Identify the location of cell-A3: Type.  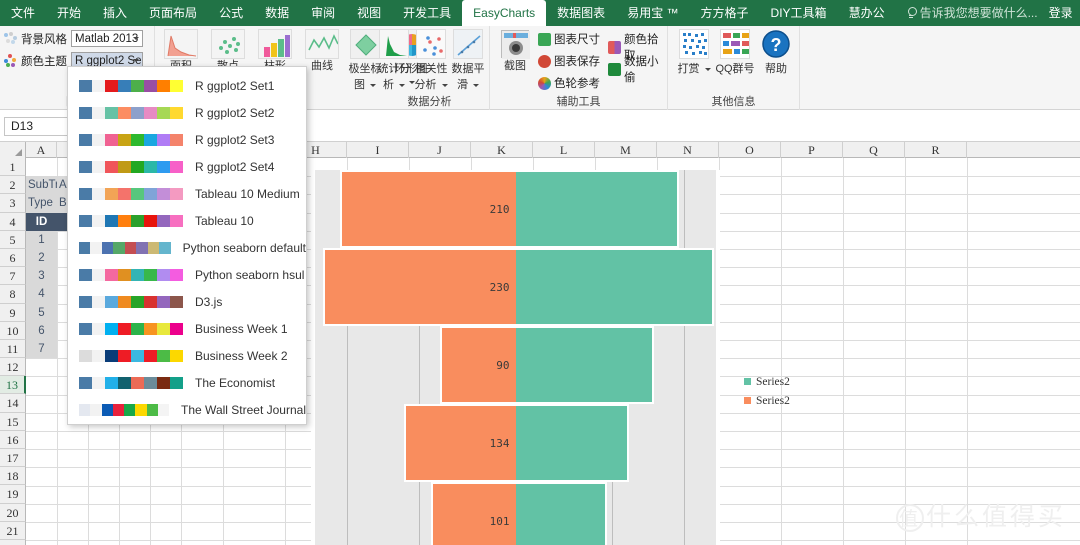
(41, 203).